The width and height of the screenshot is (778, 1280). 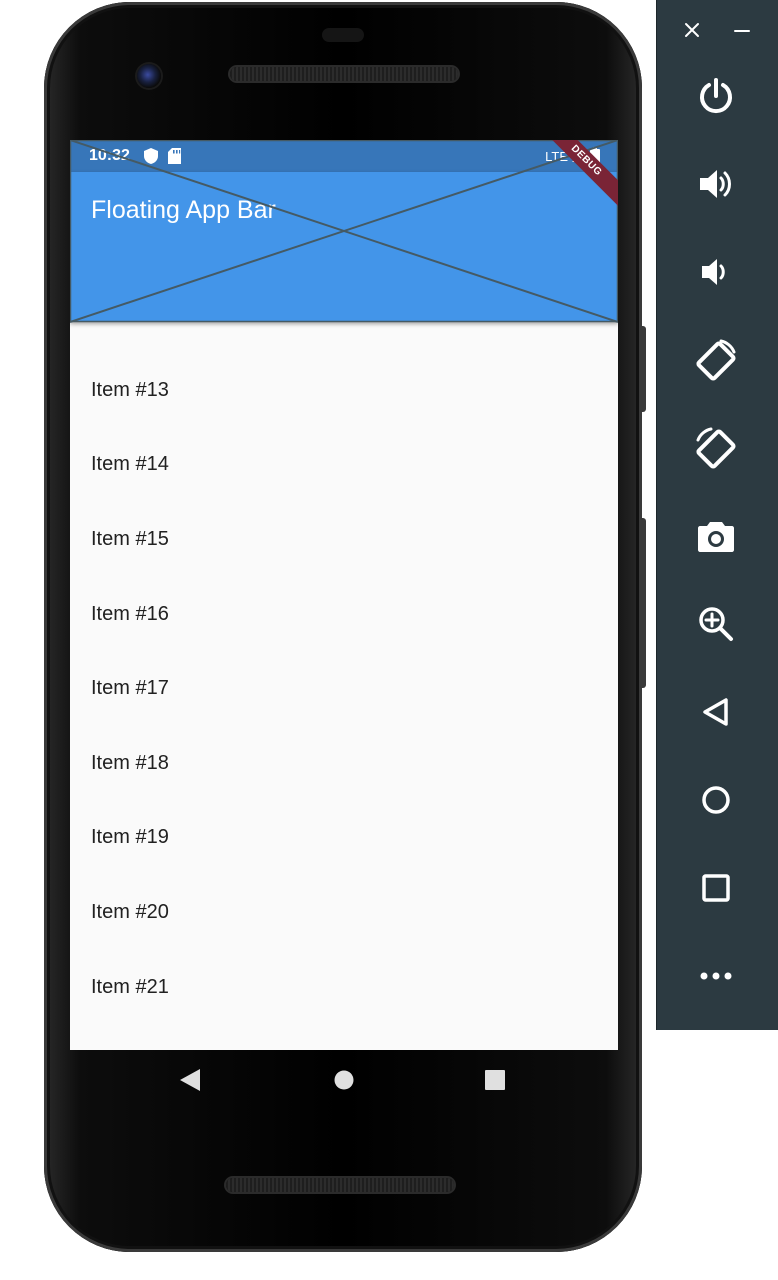 I want to click on power-icon, so click(x=716, y=96).